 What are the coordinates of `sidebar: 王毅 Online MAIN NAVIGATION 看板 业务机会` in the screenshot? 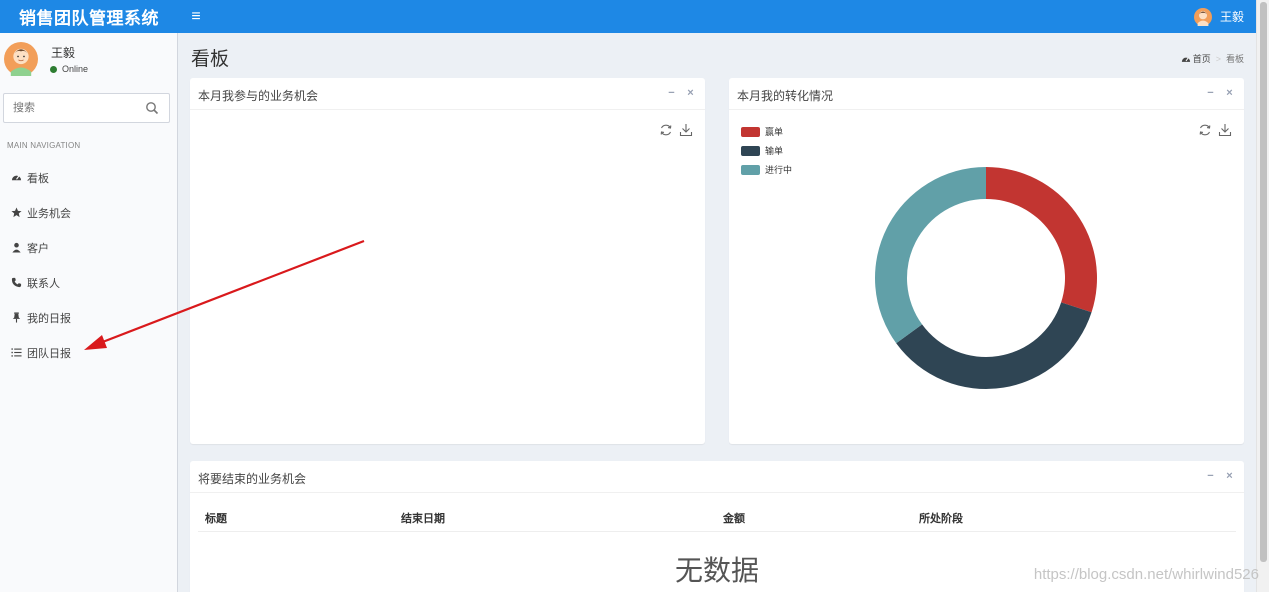 It's located at (89, 312).